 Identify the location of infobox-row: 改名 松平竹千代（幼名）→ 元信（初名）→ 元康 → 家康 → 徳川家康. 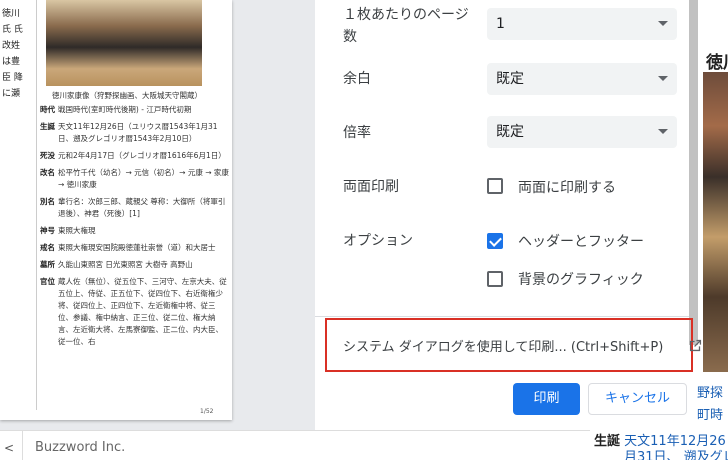
(135, 179).